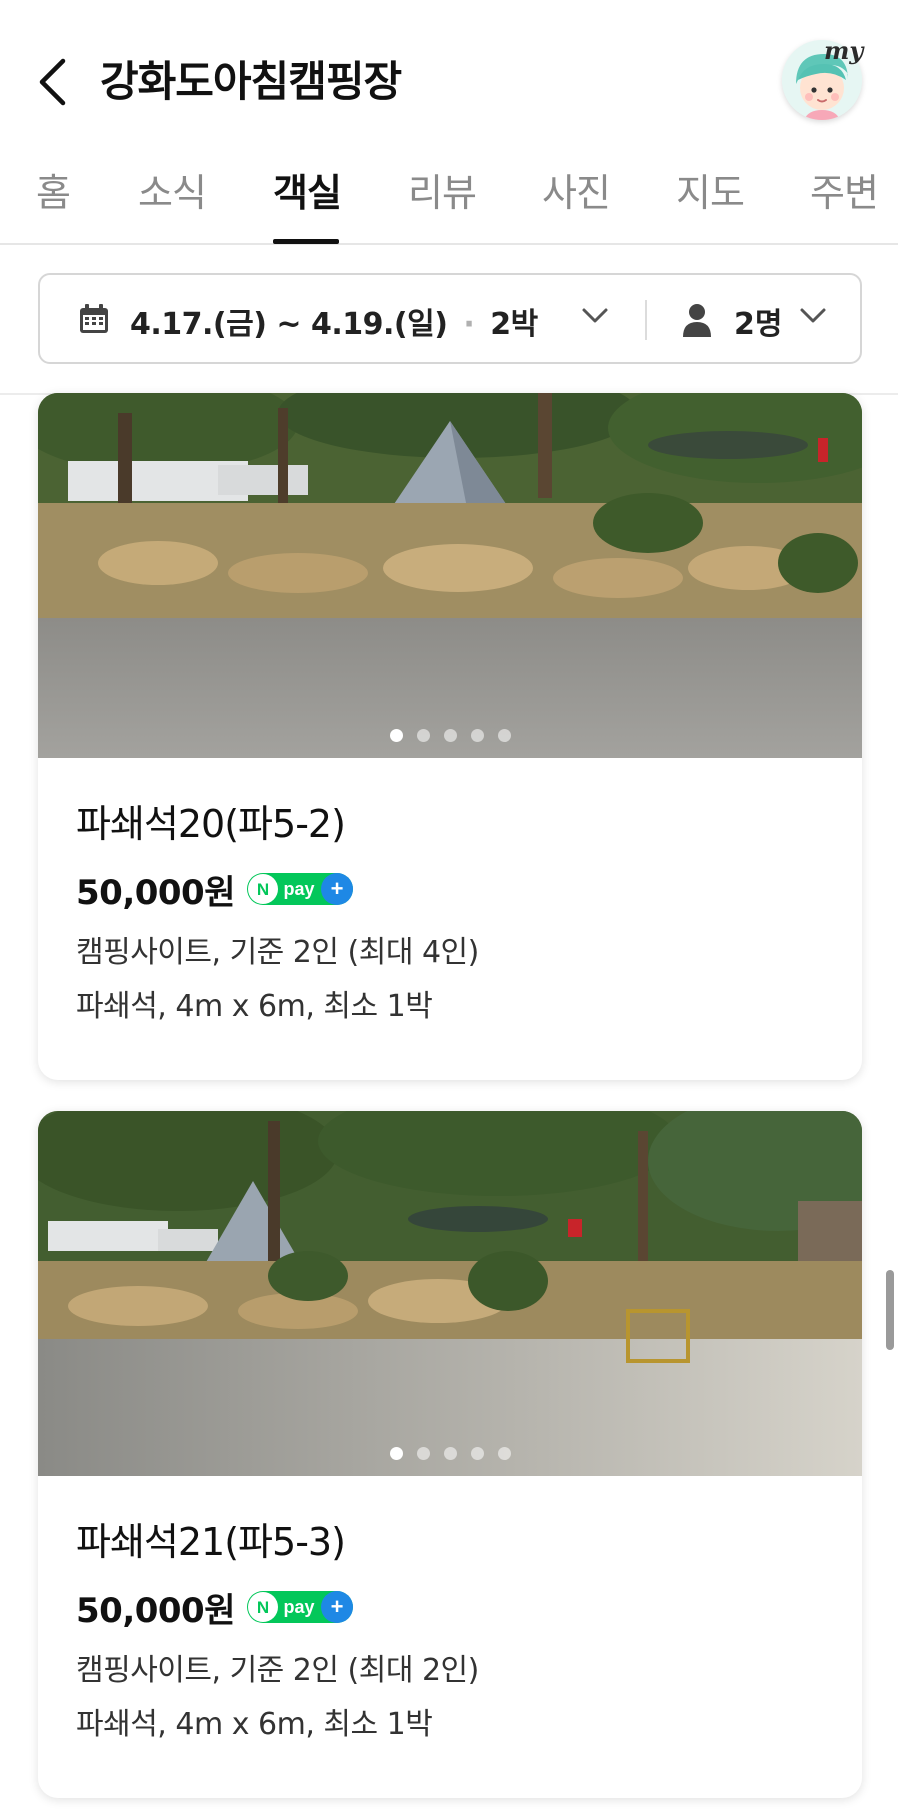 The image size is (898, 1811). I want to click on room-capacity: 캠핑사이트, 기준 2인 (최대 4인), so click(277, 952).